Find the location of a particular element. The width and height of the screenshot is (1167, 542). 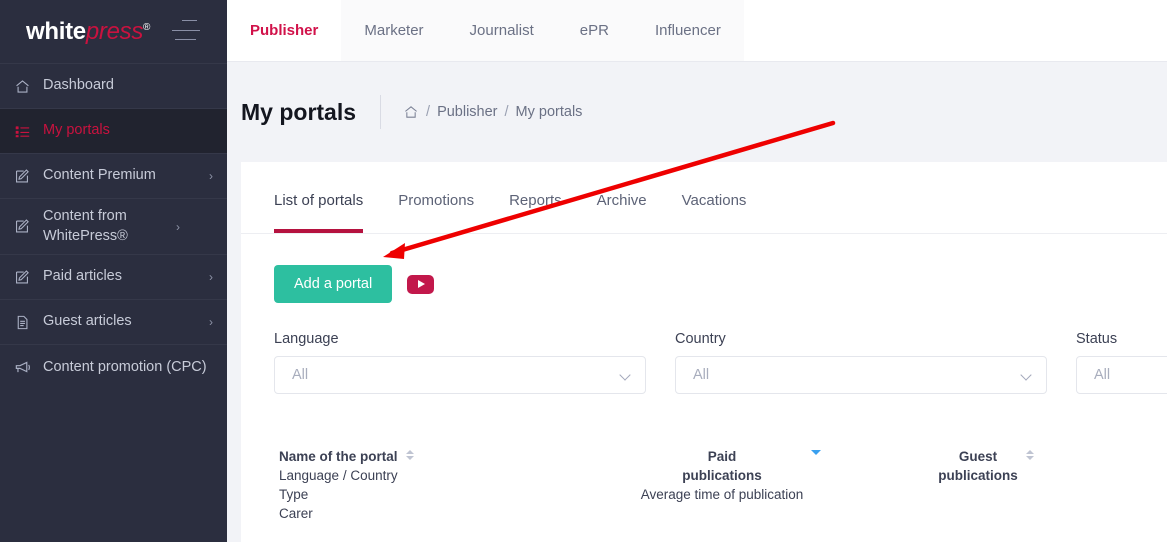

tab-promotions: Promotions is located at coordinates (436, 212).